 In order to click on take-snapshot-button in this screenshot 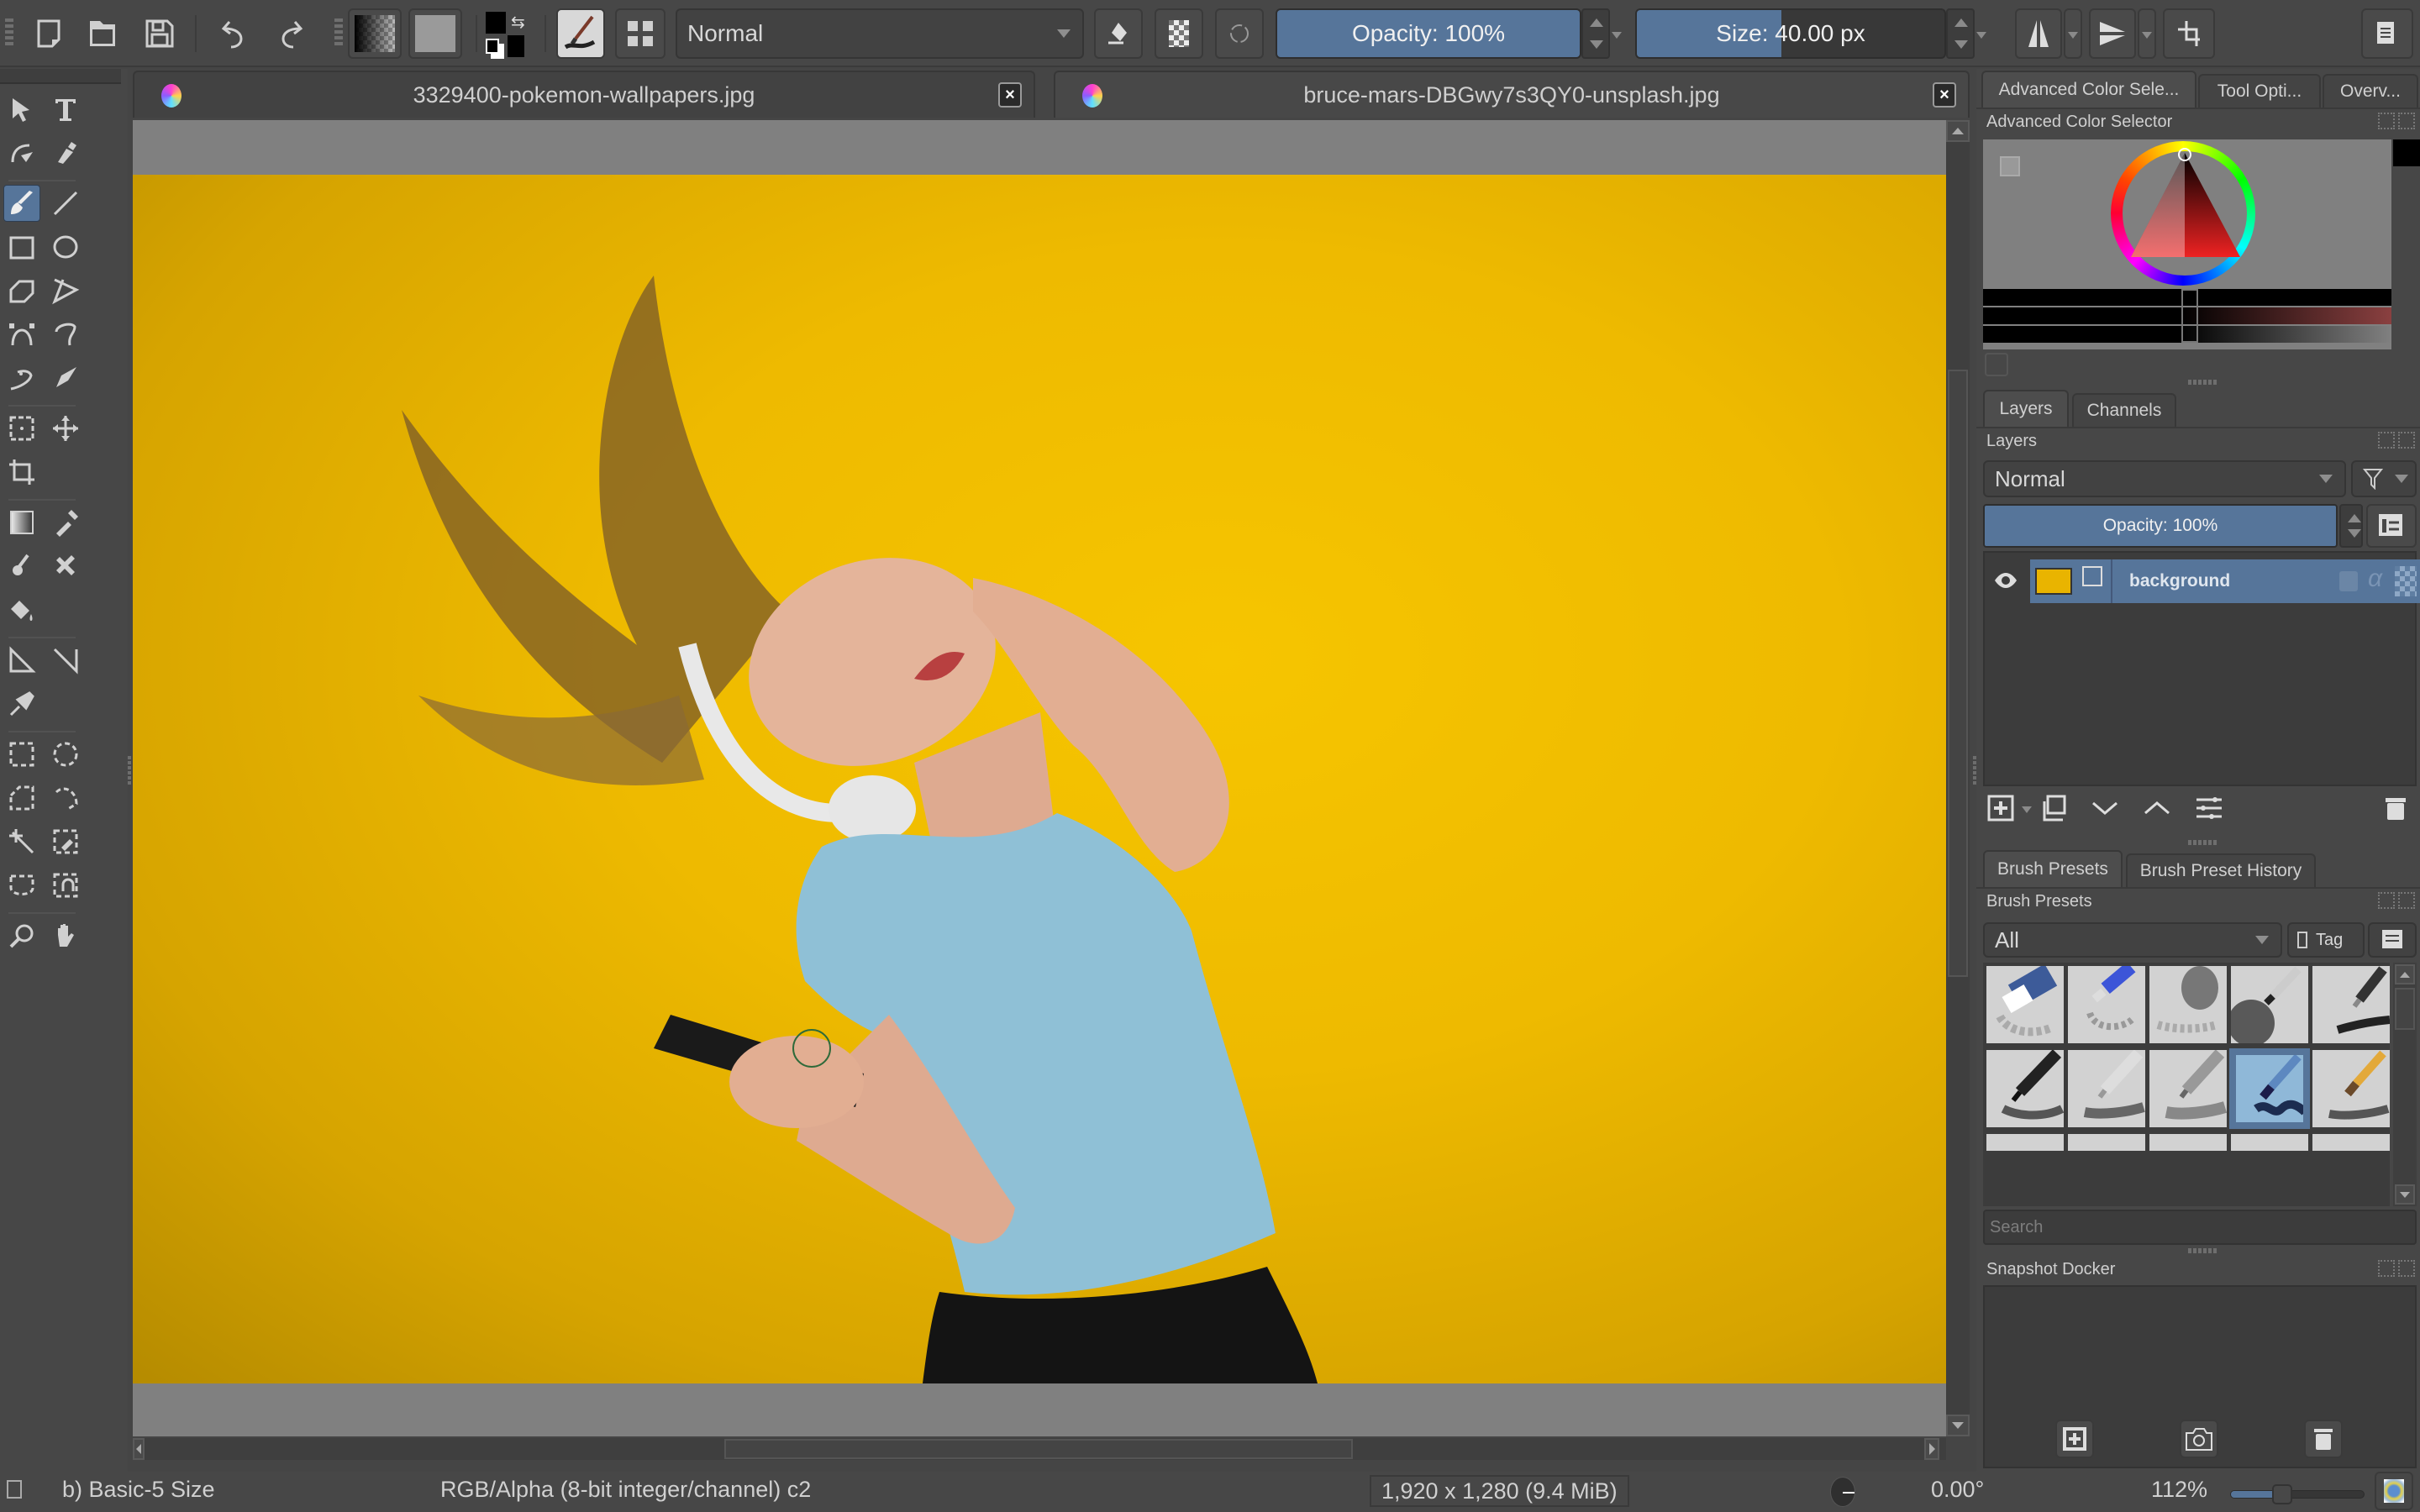, I will do `click(2199, 1439)`.